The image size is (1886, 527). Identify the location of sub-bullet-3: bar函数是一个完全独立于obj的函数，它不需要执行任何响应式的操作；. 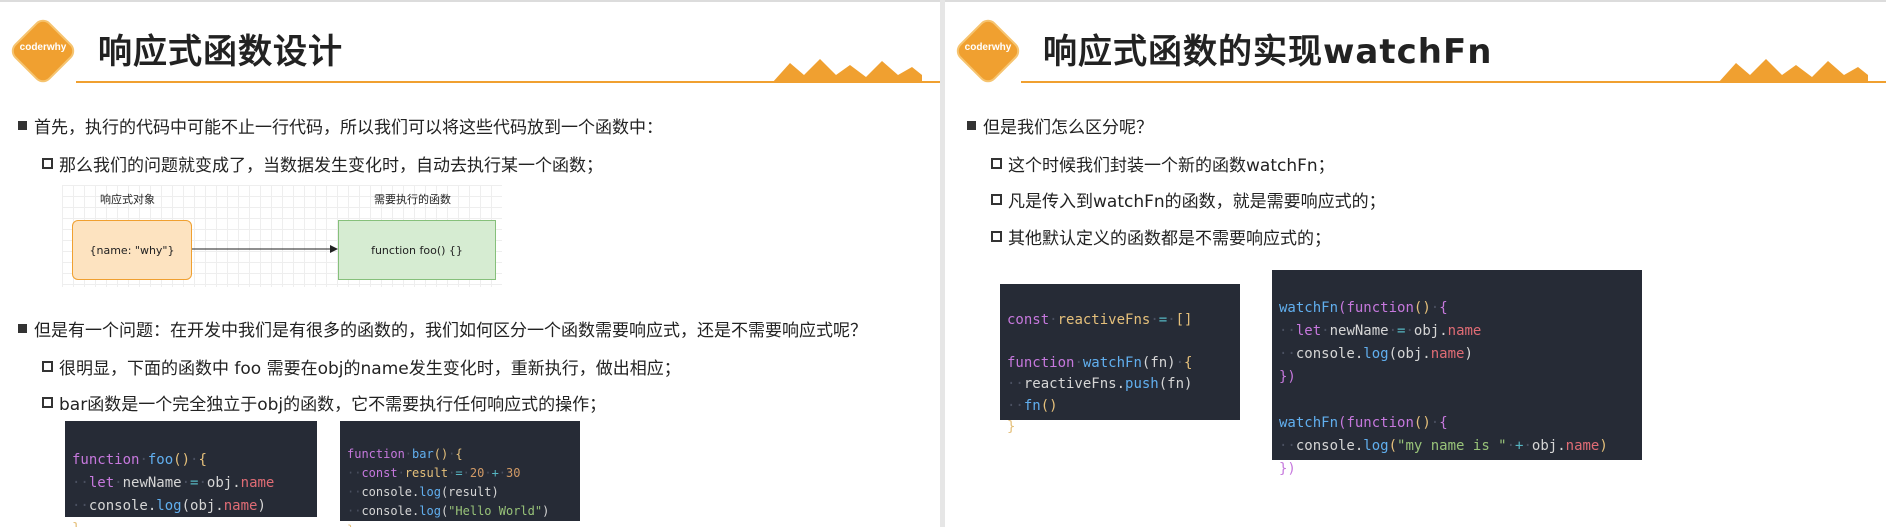
(324, 402).